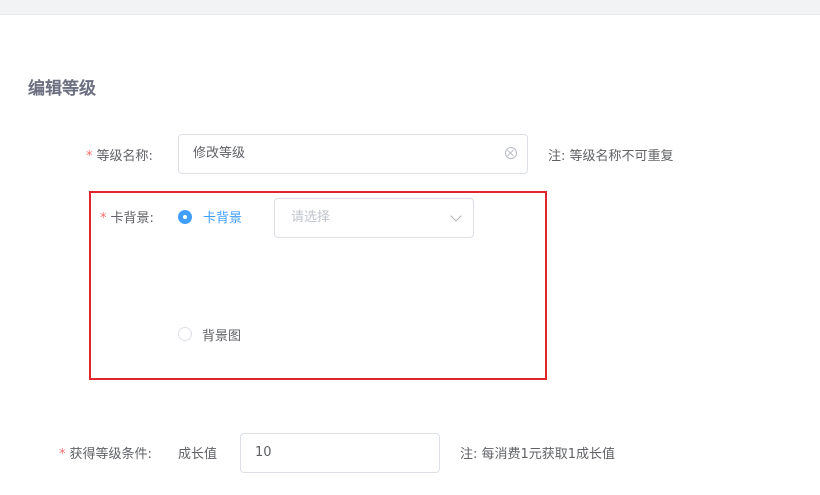 Image resolution: width=820 pixels, height=495 pixels. What do you see at coordinates (340, 453) in the screenshot?
I see `growth-value-input: 10` at bounding box center [340, 453].